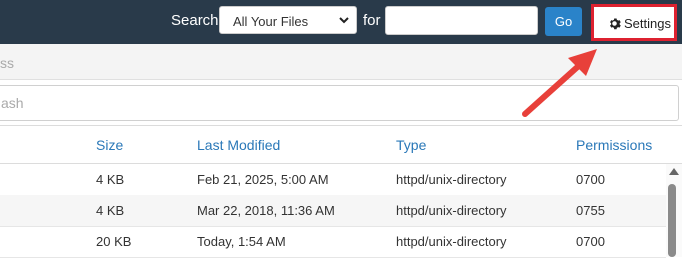  Describe the element at coordinates (341, 62) in the screenshot. I see `action-strip: ss` at that location.